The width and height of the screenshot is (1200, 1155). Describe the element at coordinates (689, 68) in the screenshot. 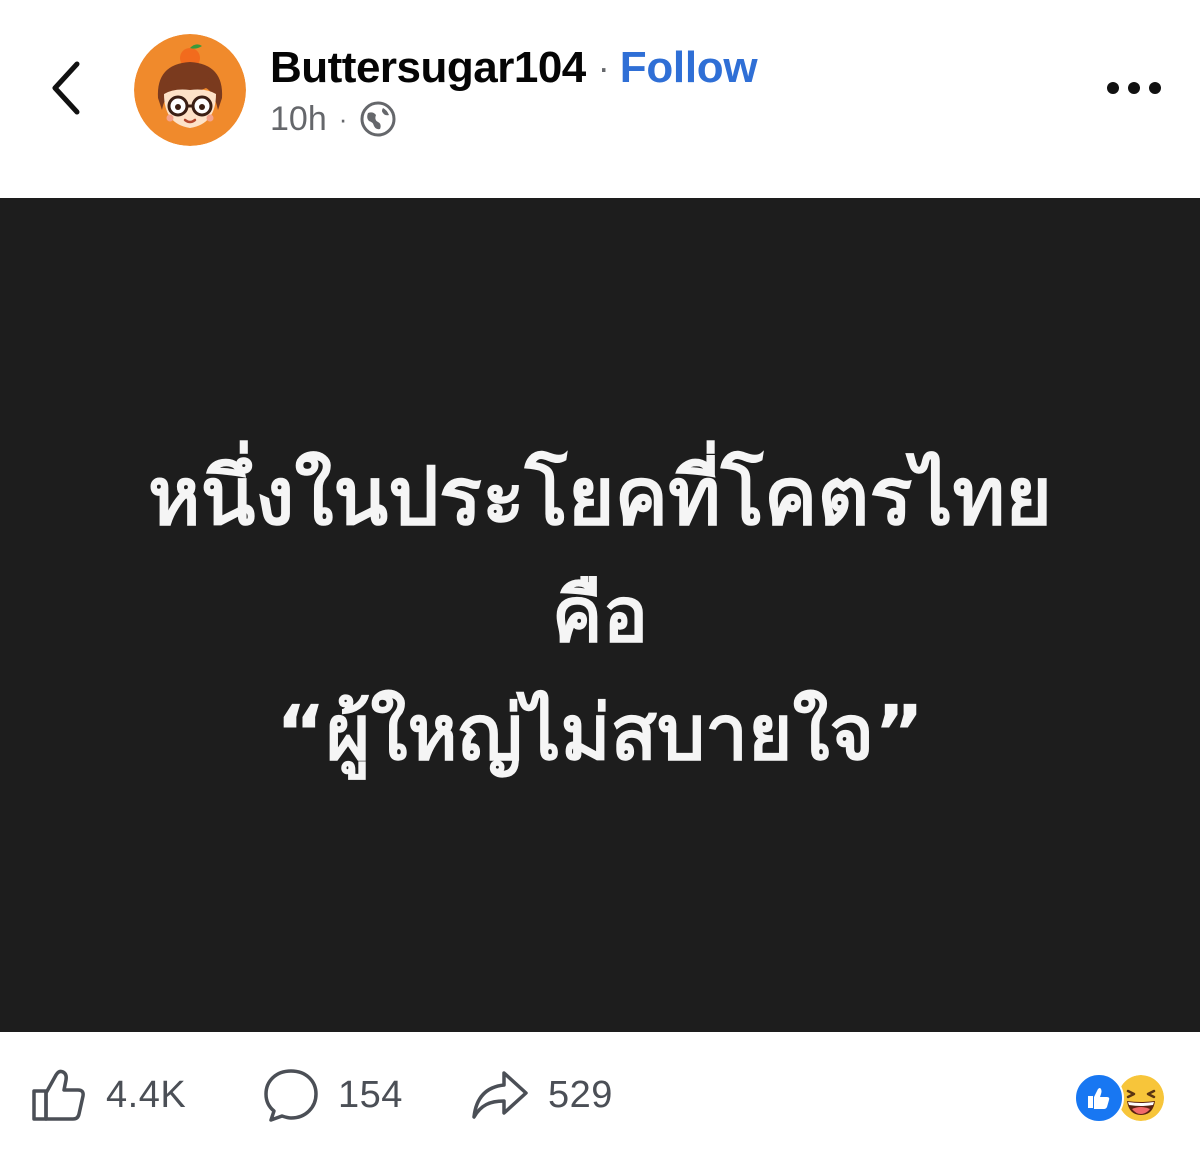

I see `follow-button: Follow` at that location.